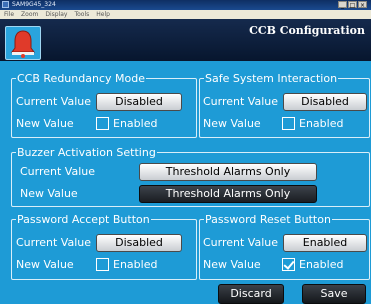 This screenshot has height=304, width=371. Describe the element at coordinates (86, 152) in the screenshot. I see `group-title-buzzer: Buzzer Activation Setting` at that location.